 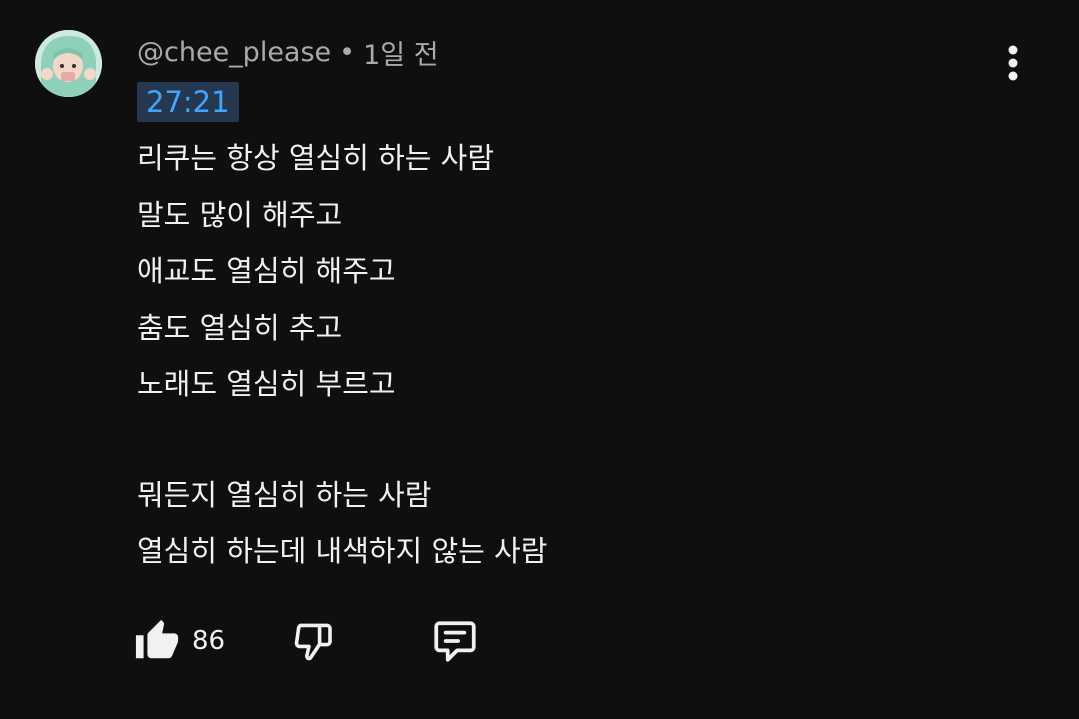 I want to click on comment-line: 애교도 열심히 해주고, so click(x=266, y=271).